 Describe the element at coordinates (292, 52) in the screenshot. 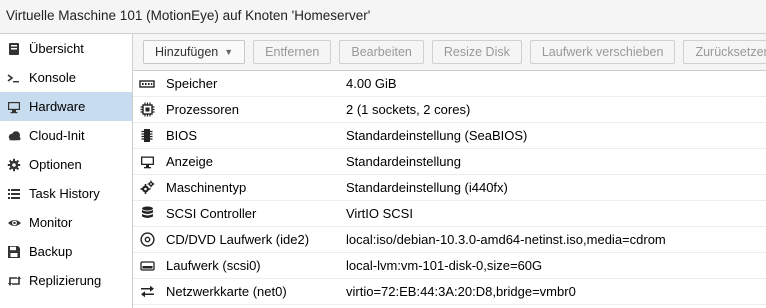

I see `remove-button: Entfernen` at that location.